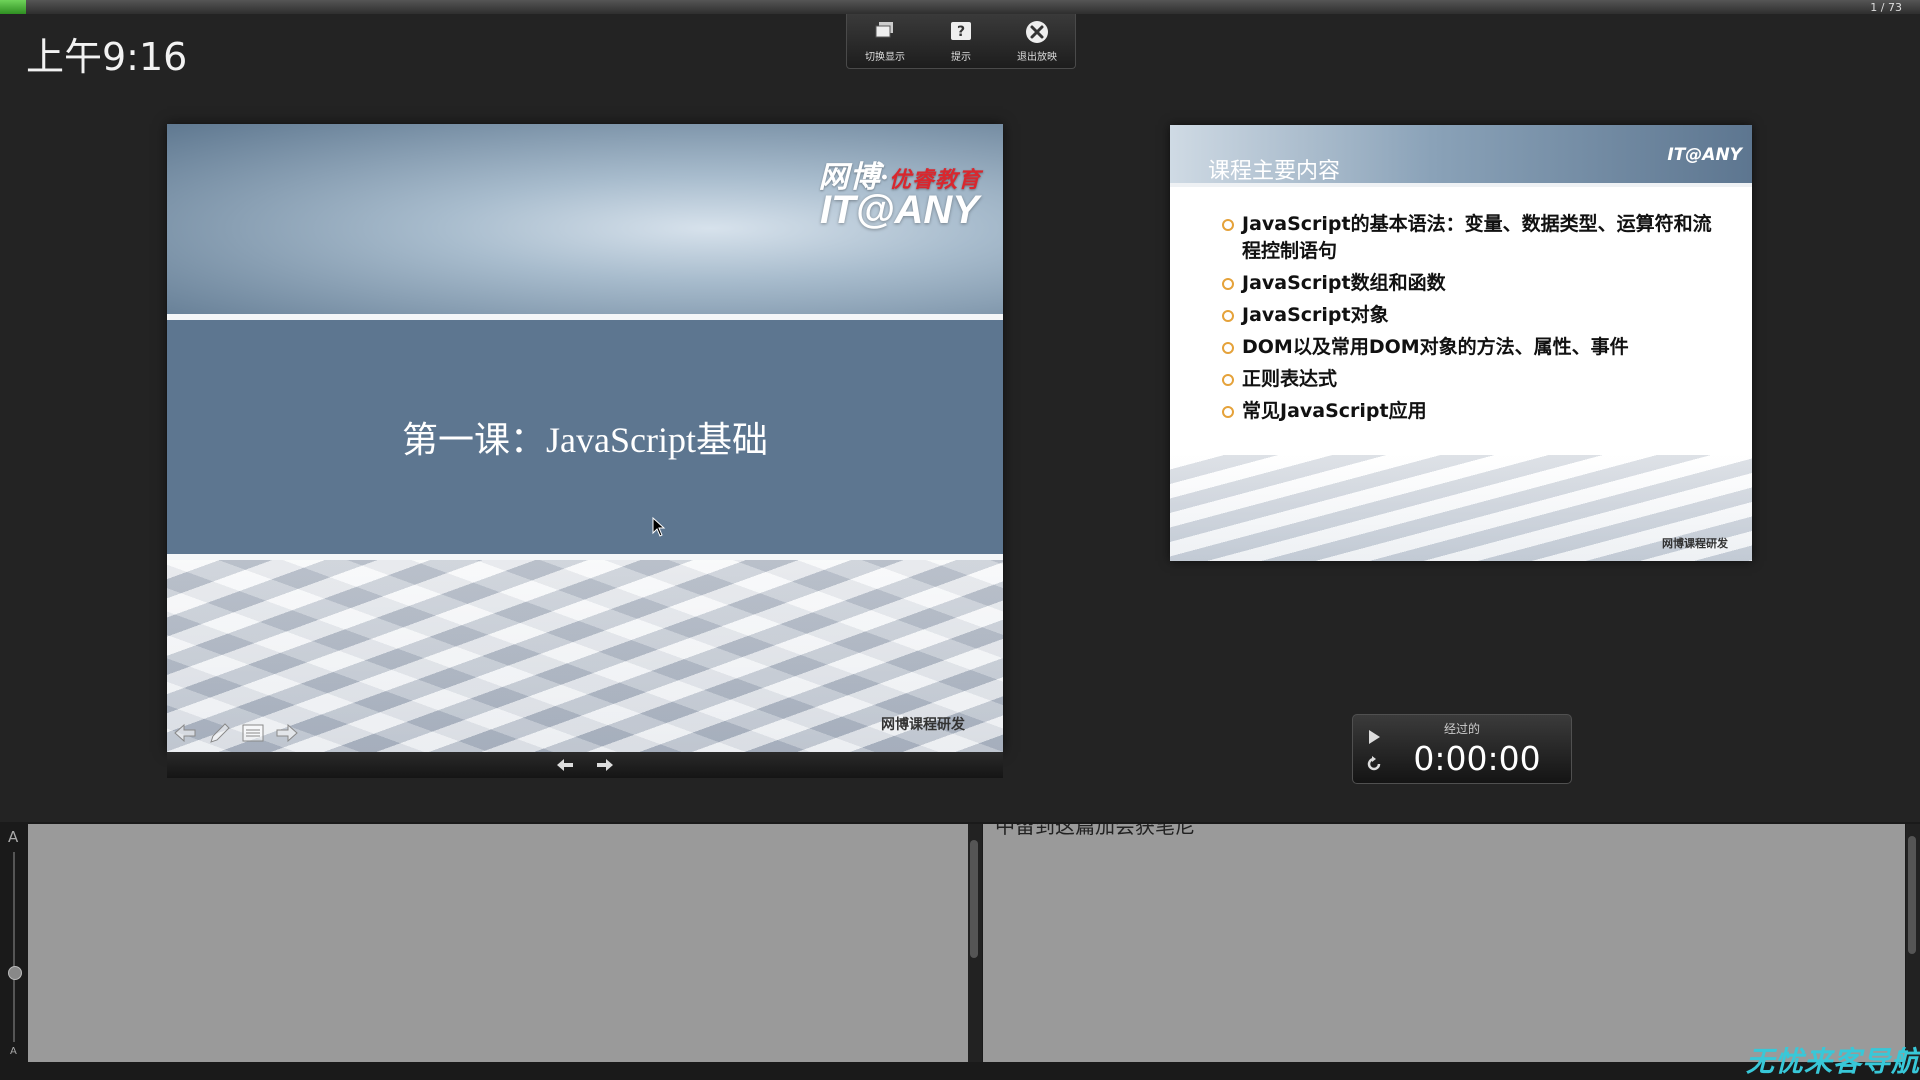 This screenshot has height=1080, width=1920. What do you see at coordinates (236, 733) in the screenshot?
I see `slide-controls` at bounding box center [236, 733].